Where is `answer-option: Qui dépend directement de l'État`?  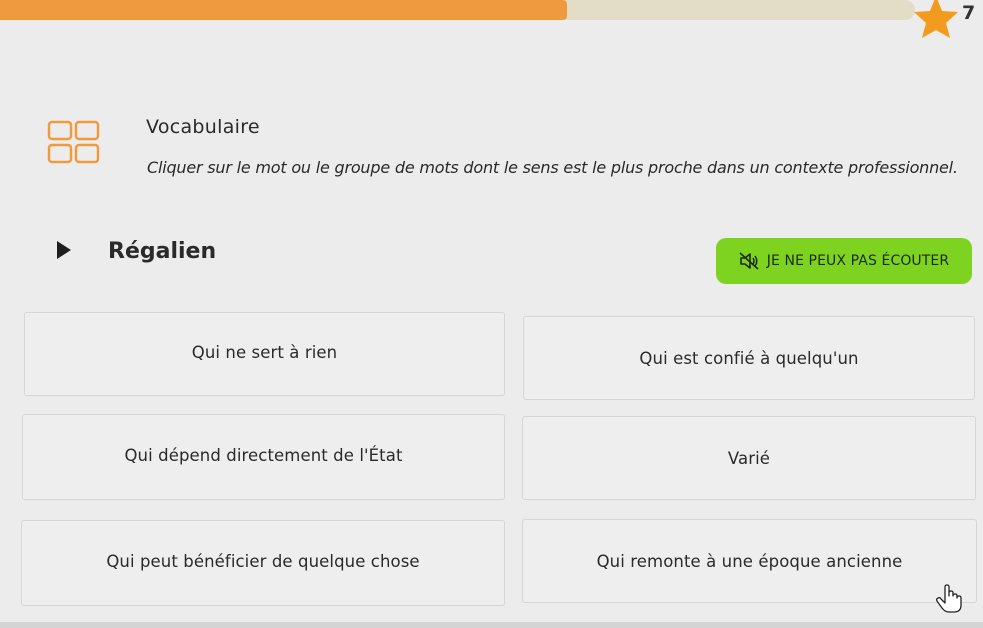 answer-option: Qui dépend directement de l'État is located at coordinates (263, 457).